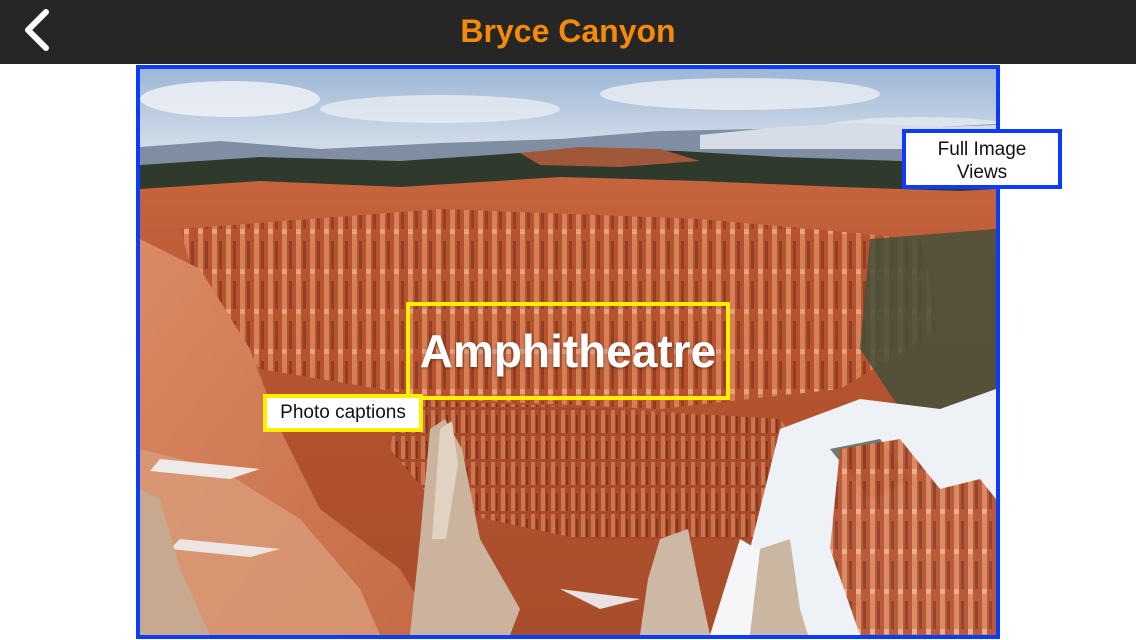 This screenshot has height=640, width=1136. I want to click on chevron-left-icon, so click(37, 30).